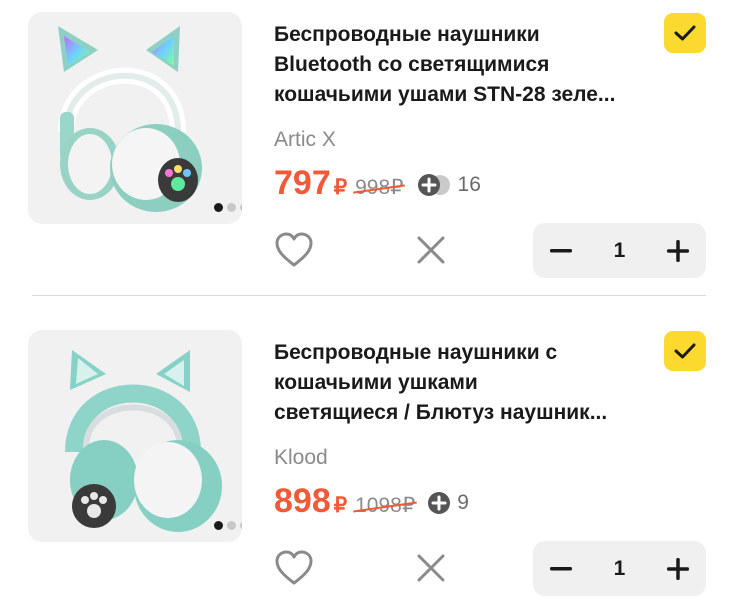 The width and height of the screenshot is (734, 608). I want to click on bonus-points: 9, so click(448, 503).